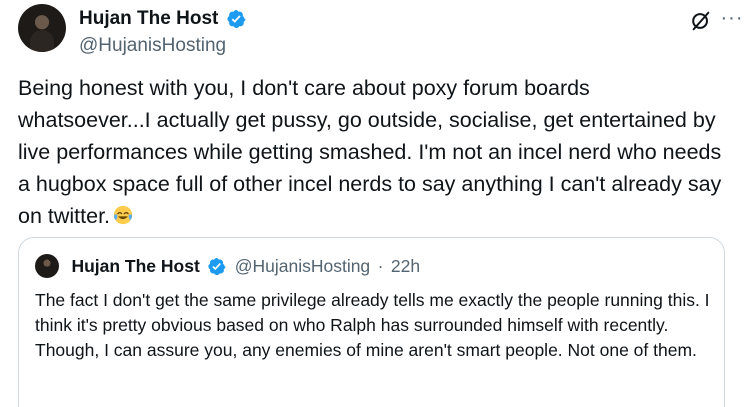 This screenshot has height=407, width=747. What do you see at coordinates (47, 266) in the screenshot?
I see `quoted-author-avatar` at bounding box center [47, 266].